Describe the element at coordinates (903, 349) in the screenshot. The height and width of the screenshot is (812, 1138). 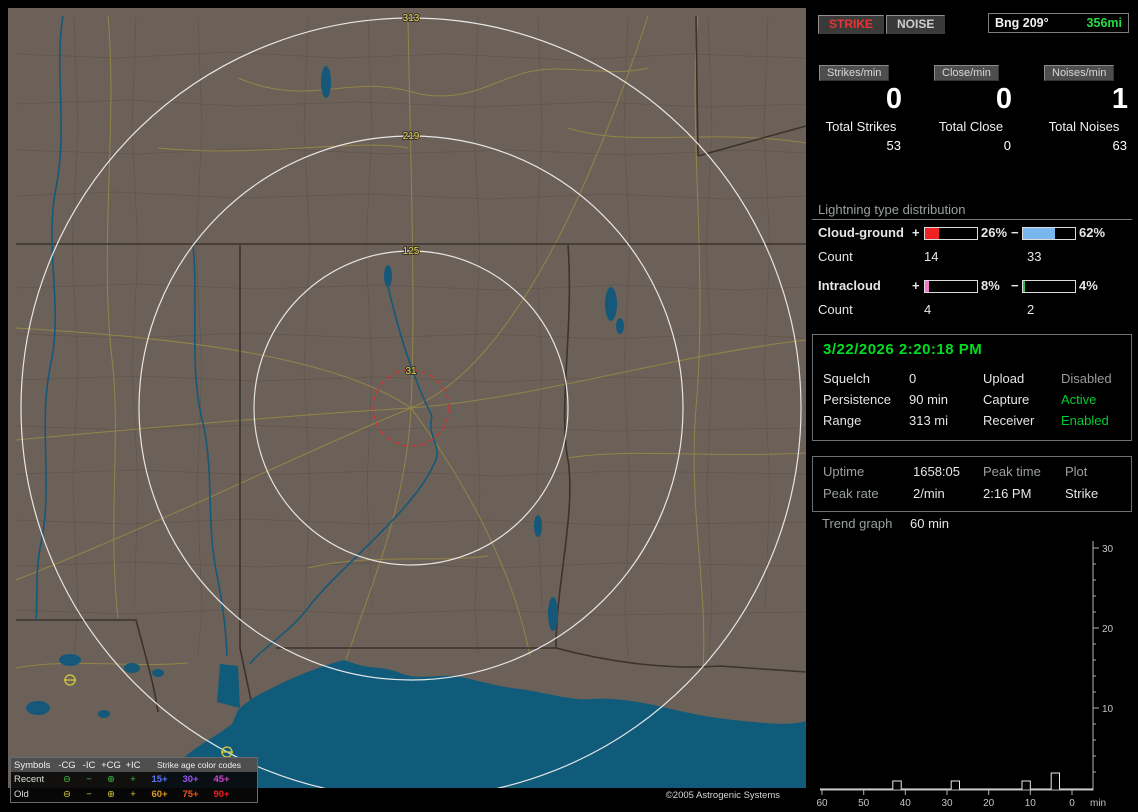
I see `datetime-display: 3/22/2026 2:20:18 PM` at that location.